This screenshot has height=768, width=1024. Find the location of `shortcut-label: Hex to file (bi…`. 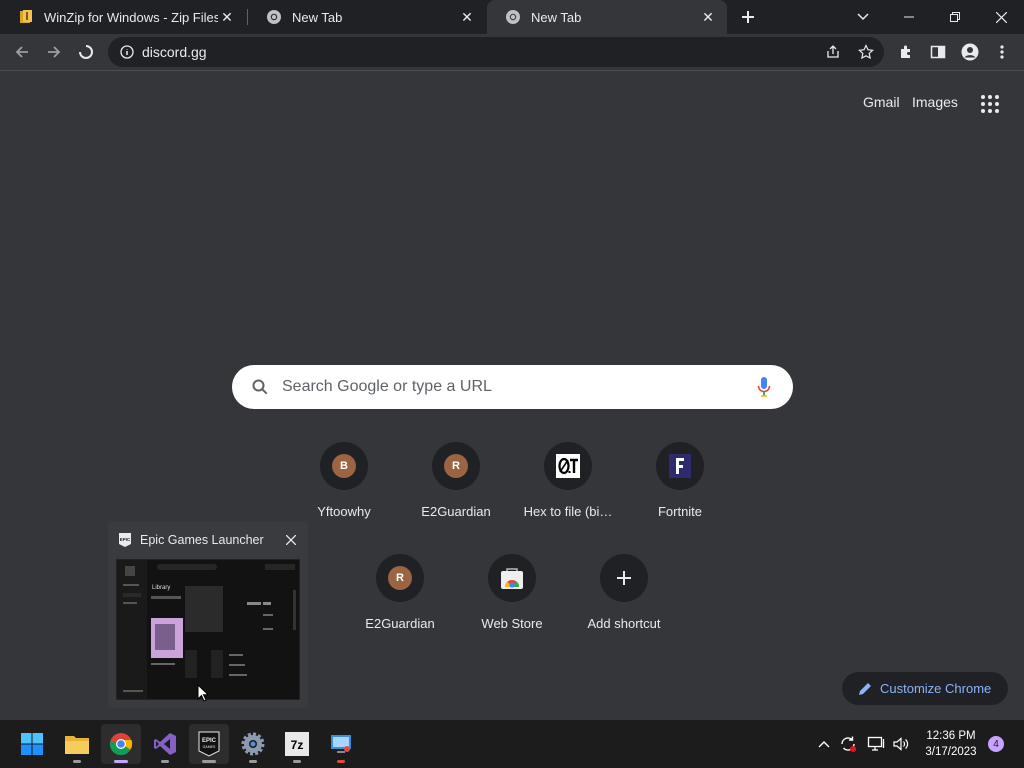

shortcut-label: Hex to file (bi… is located at coordinates (568, 511).